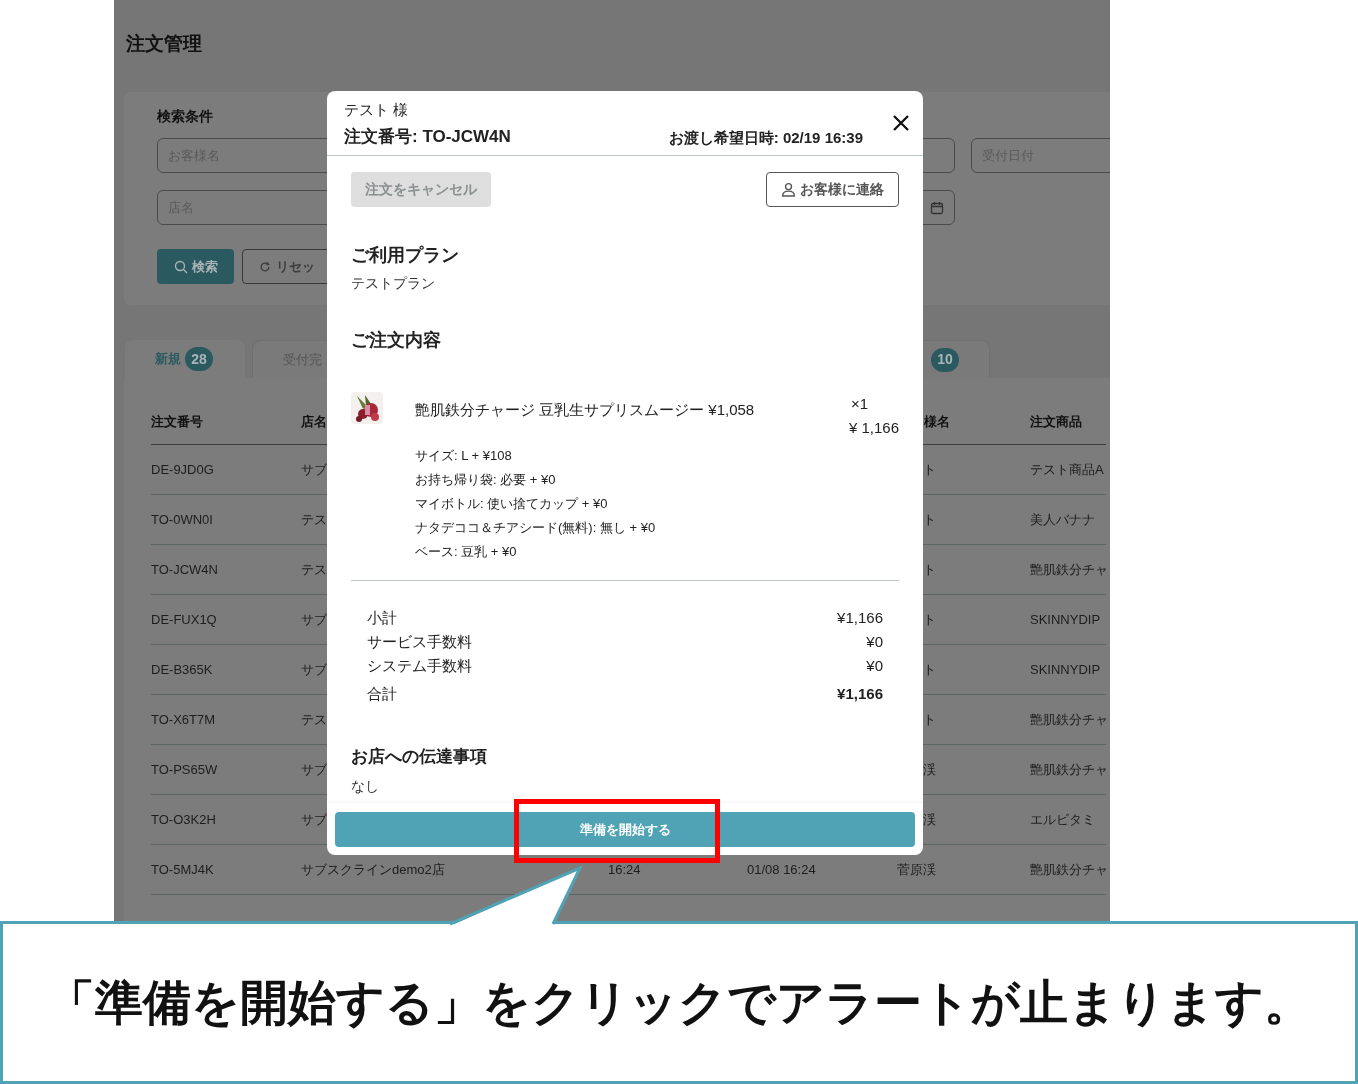 This screenshot has height=1084, width=1358. Describe the element at coordinates (419, 666) in the screenshot. I see `total-label: システム手数料` at that location.